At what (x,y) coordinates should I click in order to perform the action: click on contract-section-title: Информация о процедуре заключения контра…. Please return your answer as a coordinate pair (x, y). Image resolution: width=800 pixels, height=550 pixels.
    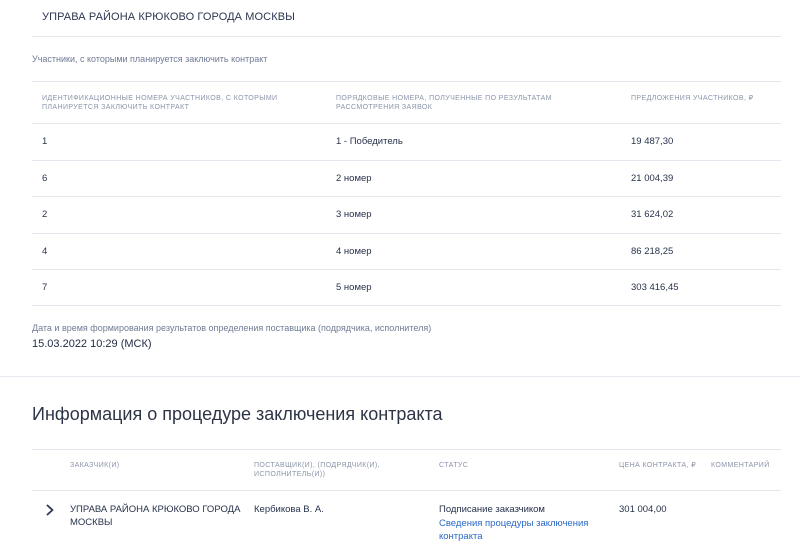
    Looking at the image, I should click on (237, 414).